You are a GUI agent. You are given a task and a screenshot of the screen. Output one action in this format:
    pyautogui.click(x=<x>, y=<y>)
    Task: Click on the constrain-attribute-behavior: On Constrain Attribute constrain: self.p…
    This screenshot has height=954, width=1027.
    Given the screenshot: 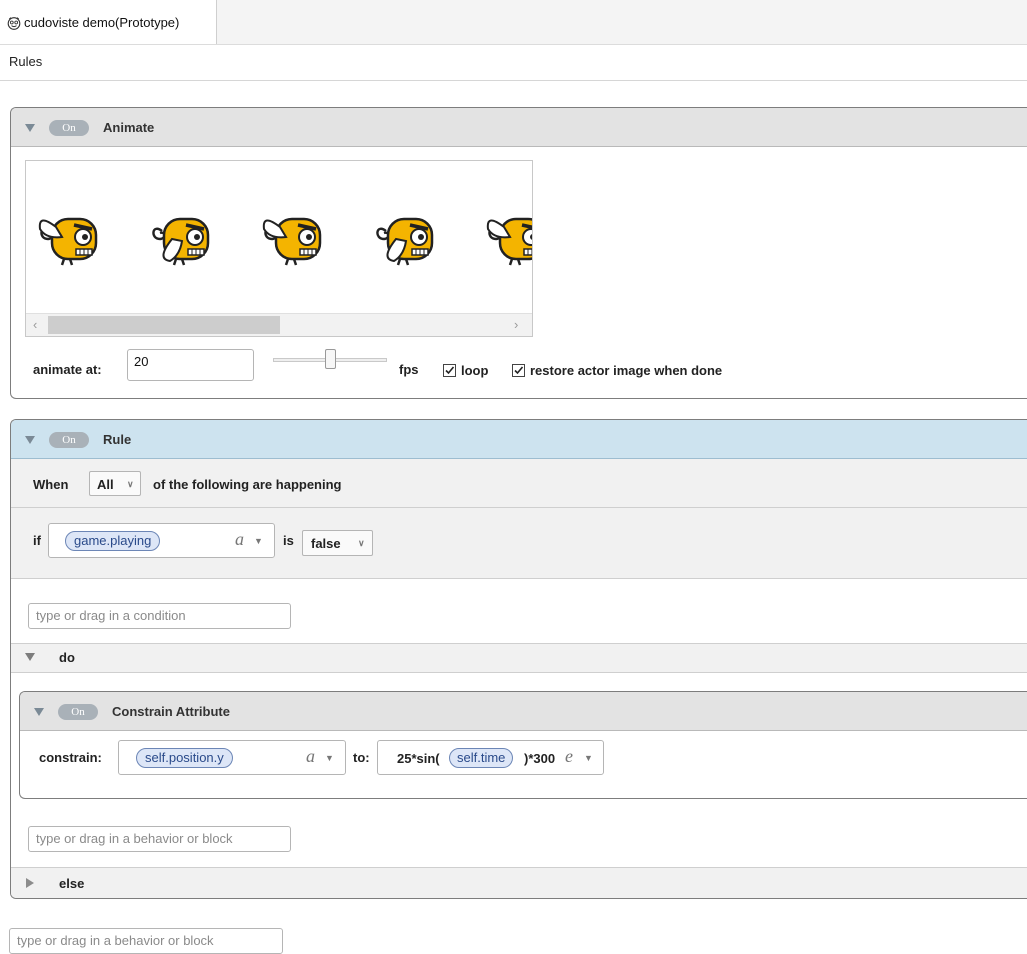 What is the action you would take?
    pyautogui.click(x=523, y=745)
    